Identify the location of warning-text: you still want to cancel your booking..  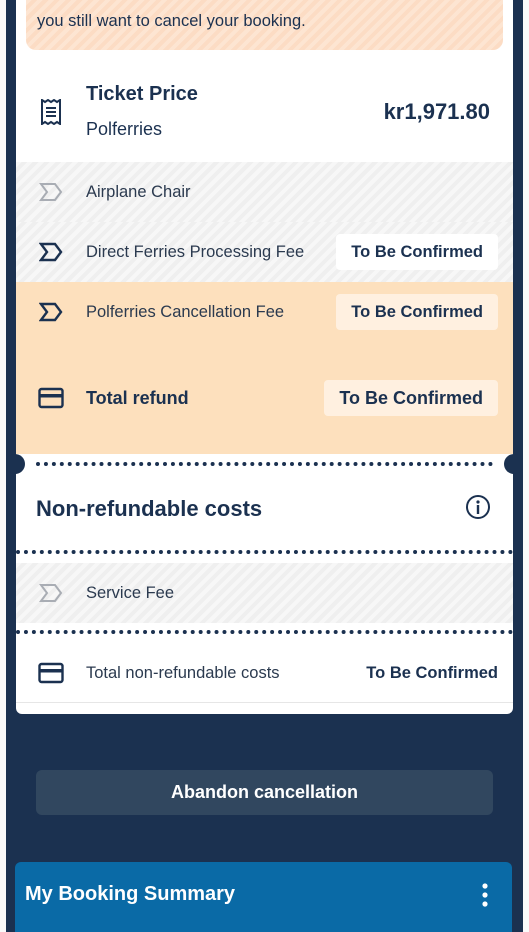
(171, 21).